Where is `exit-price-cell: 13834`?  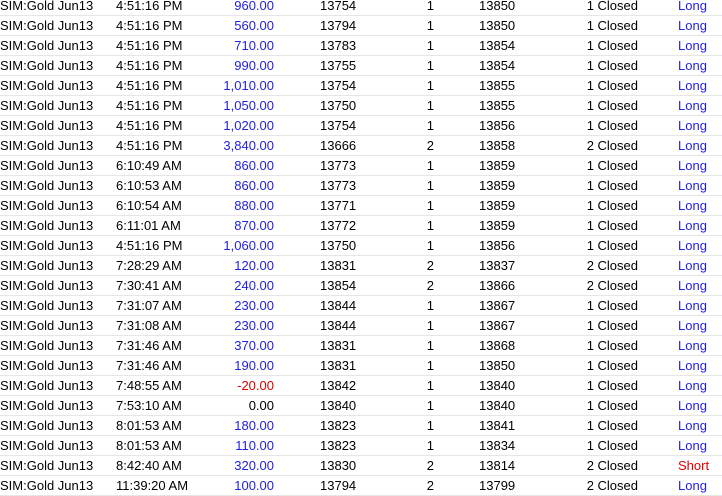
exit-price-cell: 13834 is located at coordinates (497, 445).